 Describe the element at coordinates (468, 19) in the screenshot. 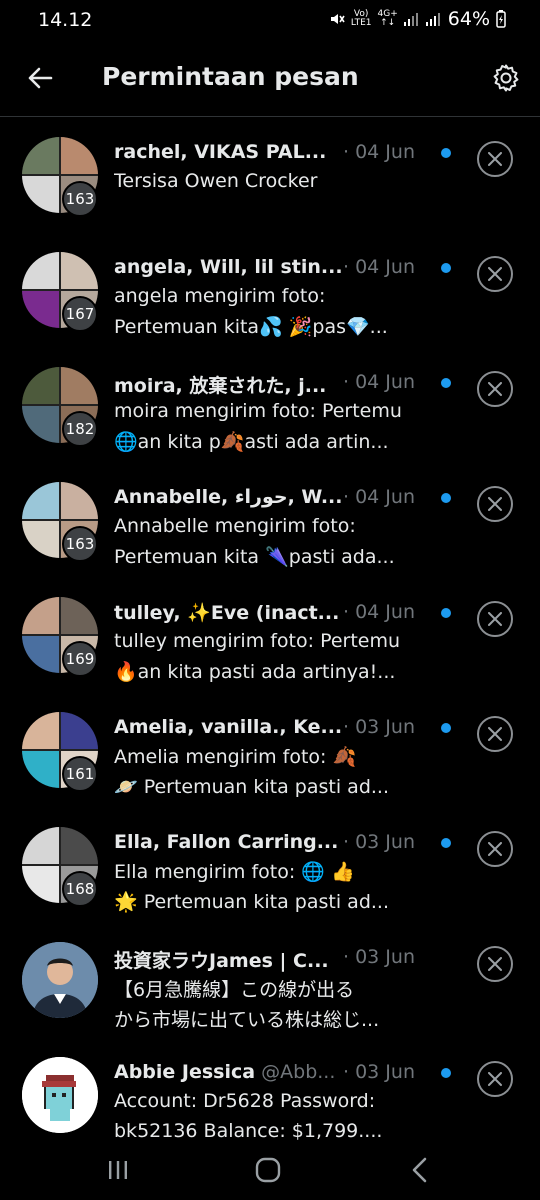

I see `battery-percent: 64%` at that location.